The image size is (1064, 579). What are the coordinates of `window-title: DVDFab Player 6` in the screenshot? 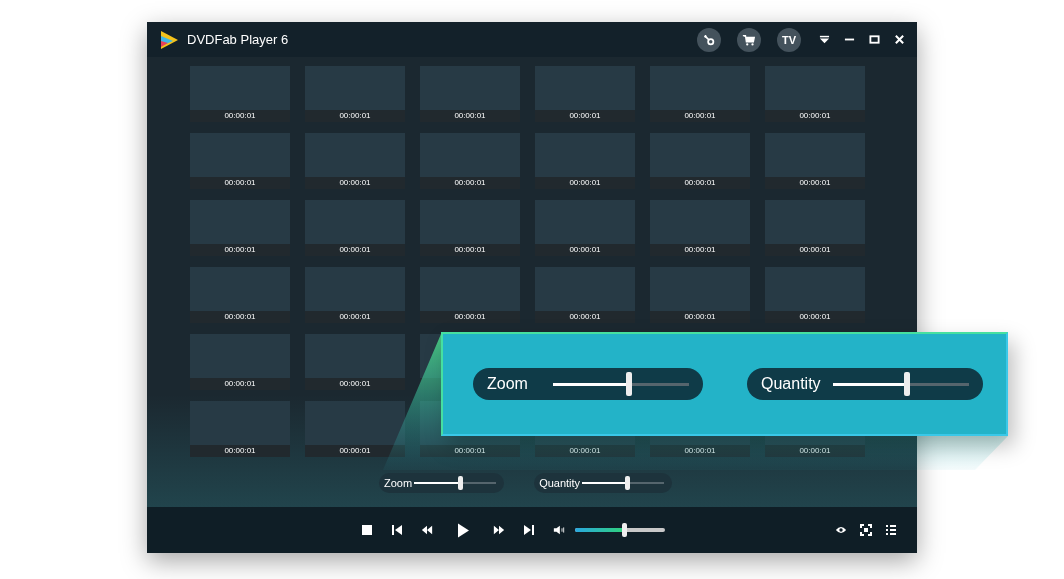 It's located at (238, 39).